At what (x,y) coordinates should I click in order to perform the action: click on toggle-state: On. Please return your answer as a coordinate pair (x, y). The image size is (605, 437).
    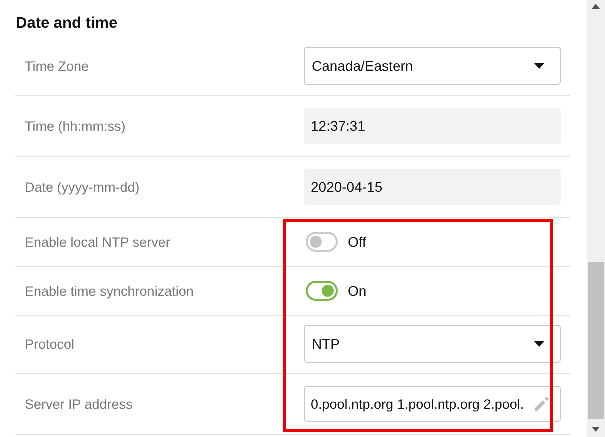
    Looking at the image, I should click on (357, 291).